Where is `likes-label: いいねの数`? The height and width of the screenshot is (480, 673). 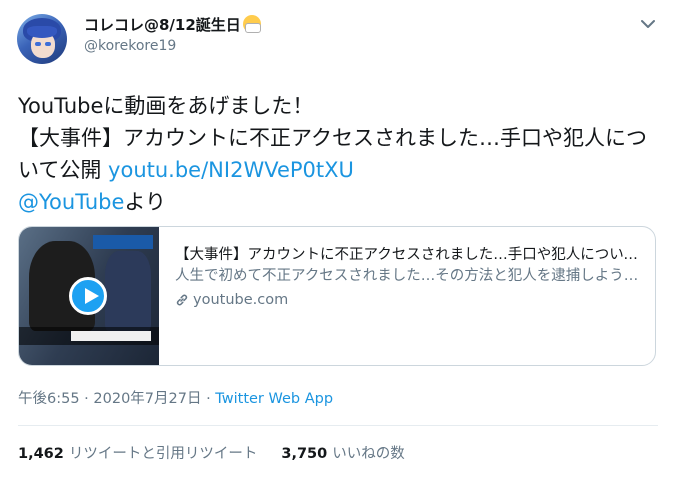
likes-label: いいねの数 is located at coordinates (368, 454).